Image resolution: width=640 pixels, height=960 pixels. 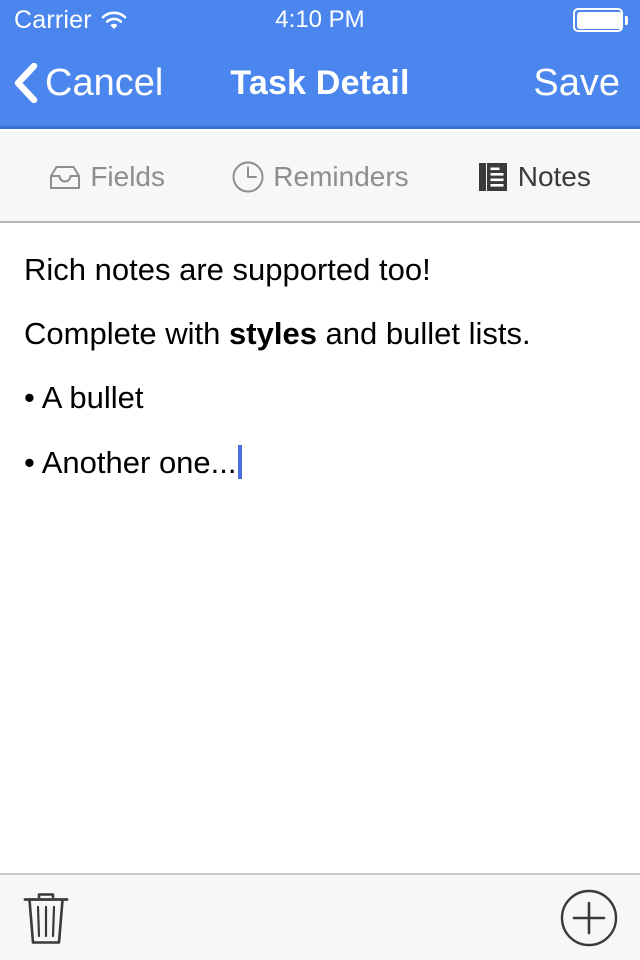 I want to click on tab-notes-label: Notes, so click(x=554, y=176).